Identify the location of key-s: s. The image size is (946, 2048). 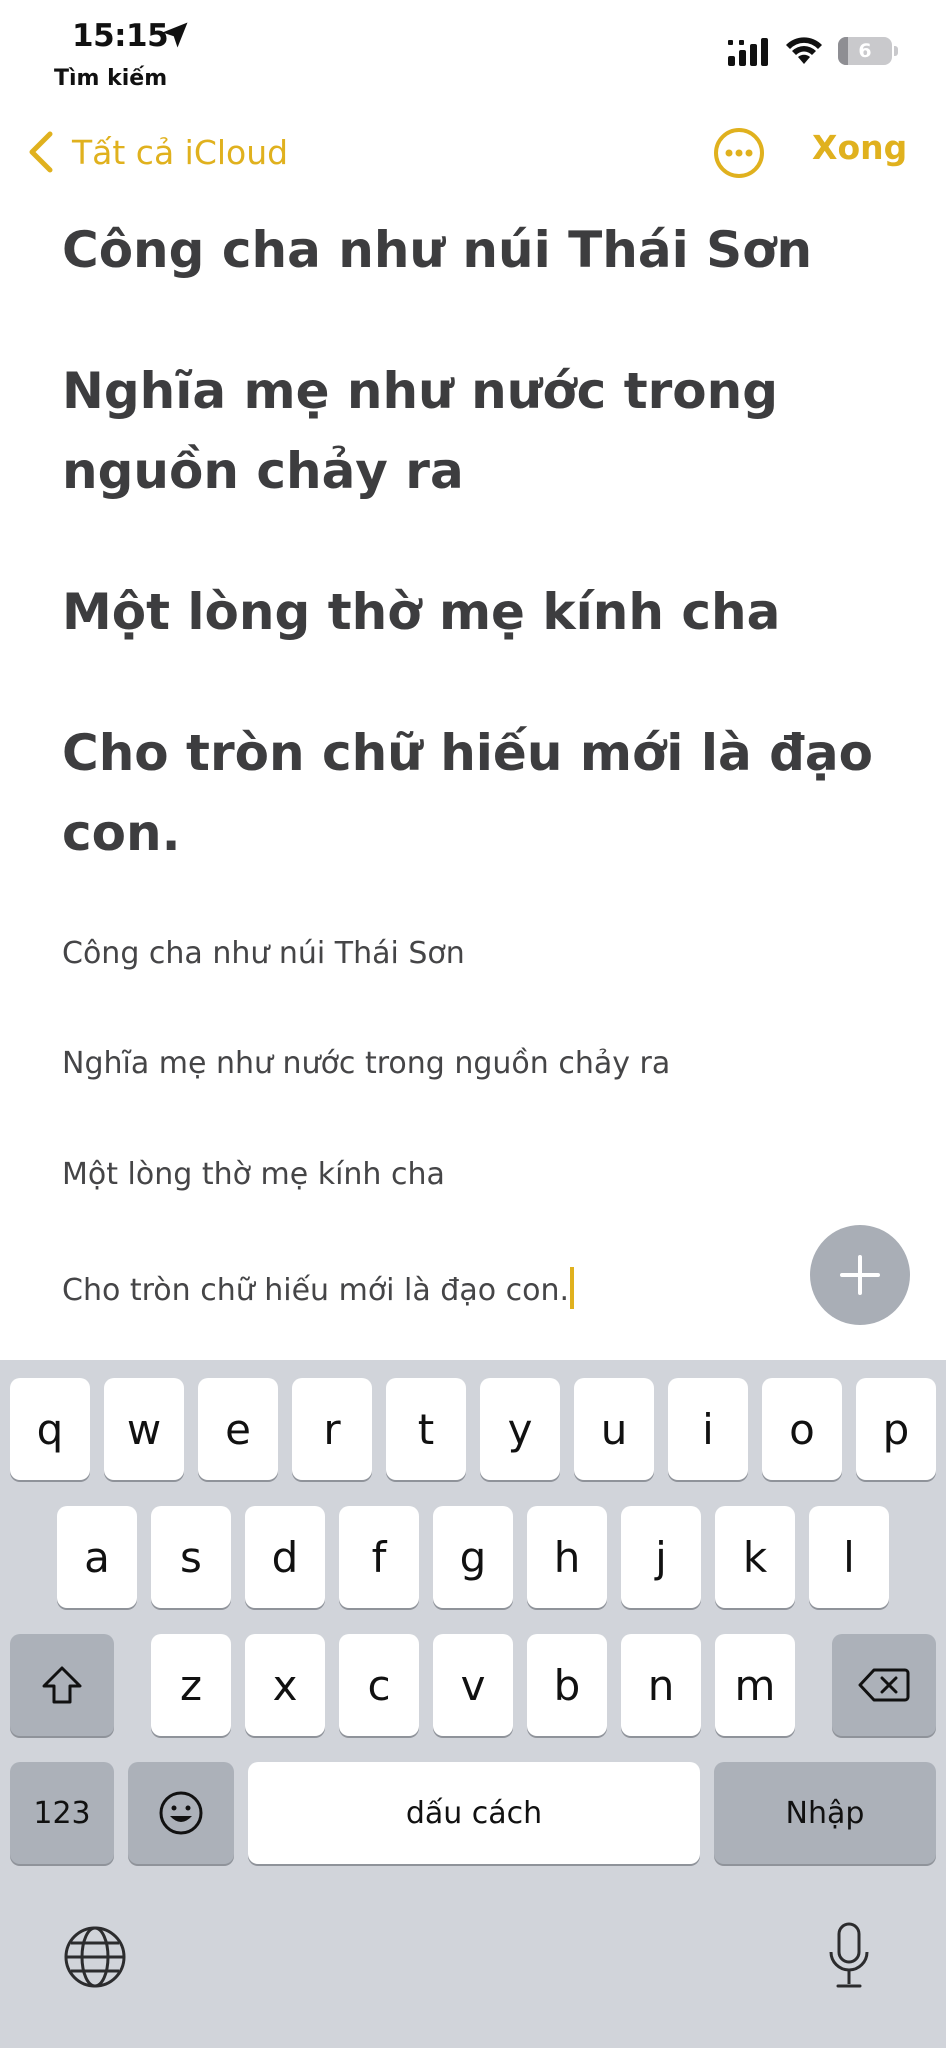
(191, 1557).